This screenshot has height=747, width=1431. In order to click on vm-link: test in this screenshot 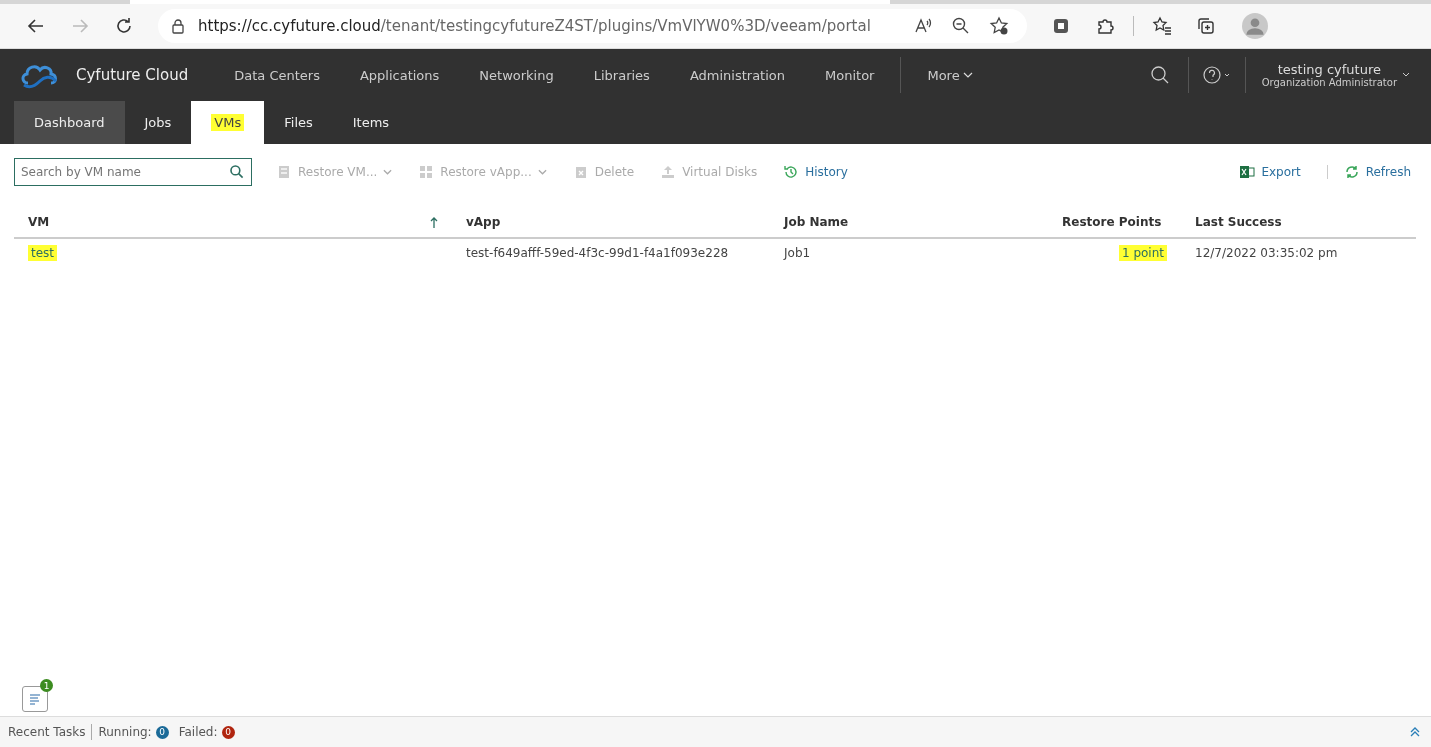, I will do `click(43, 253)`.